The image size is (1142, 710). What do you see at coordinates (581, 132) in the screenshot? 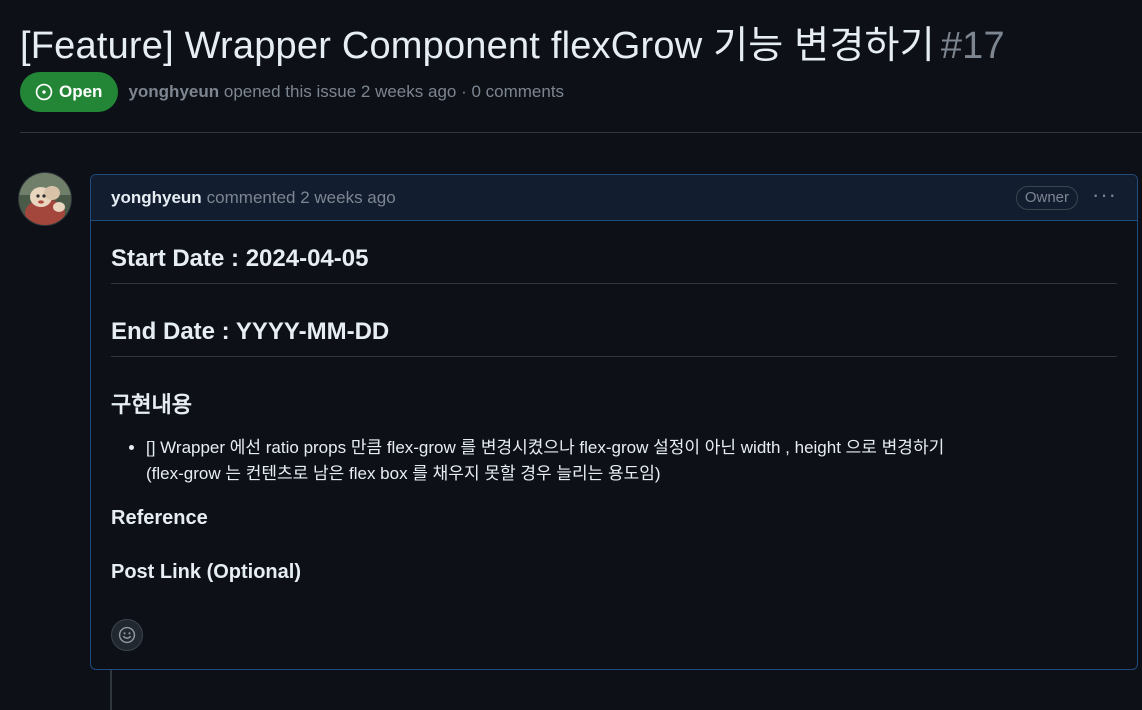
I see `header-divider` at bounding box center [581, 132].